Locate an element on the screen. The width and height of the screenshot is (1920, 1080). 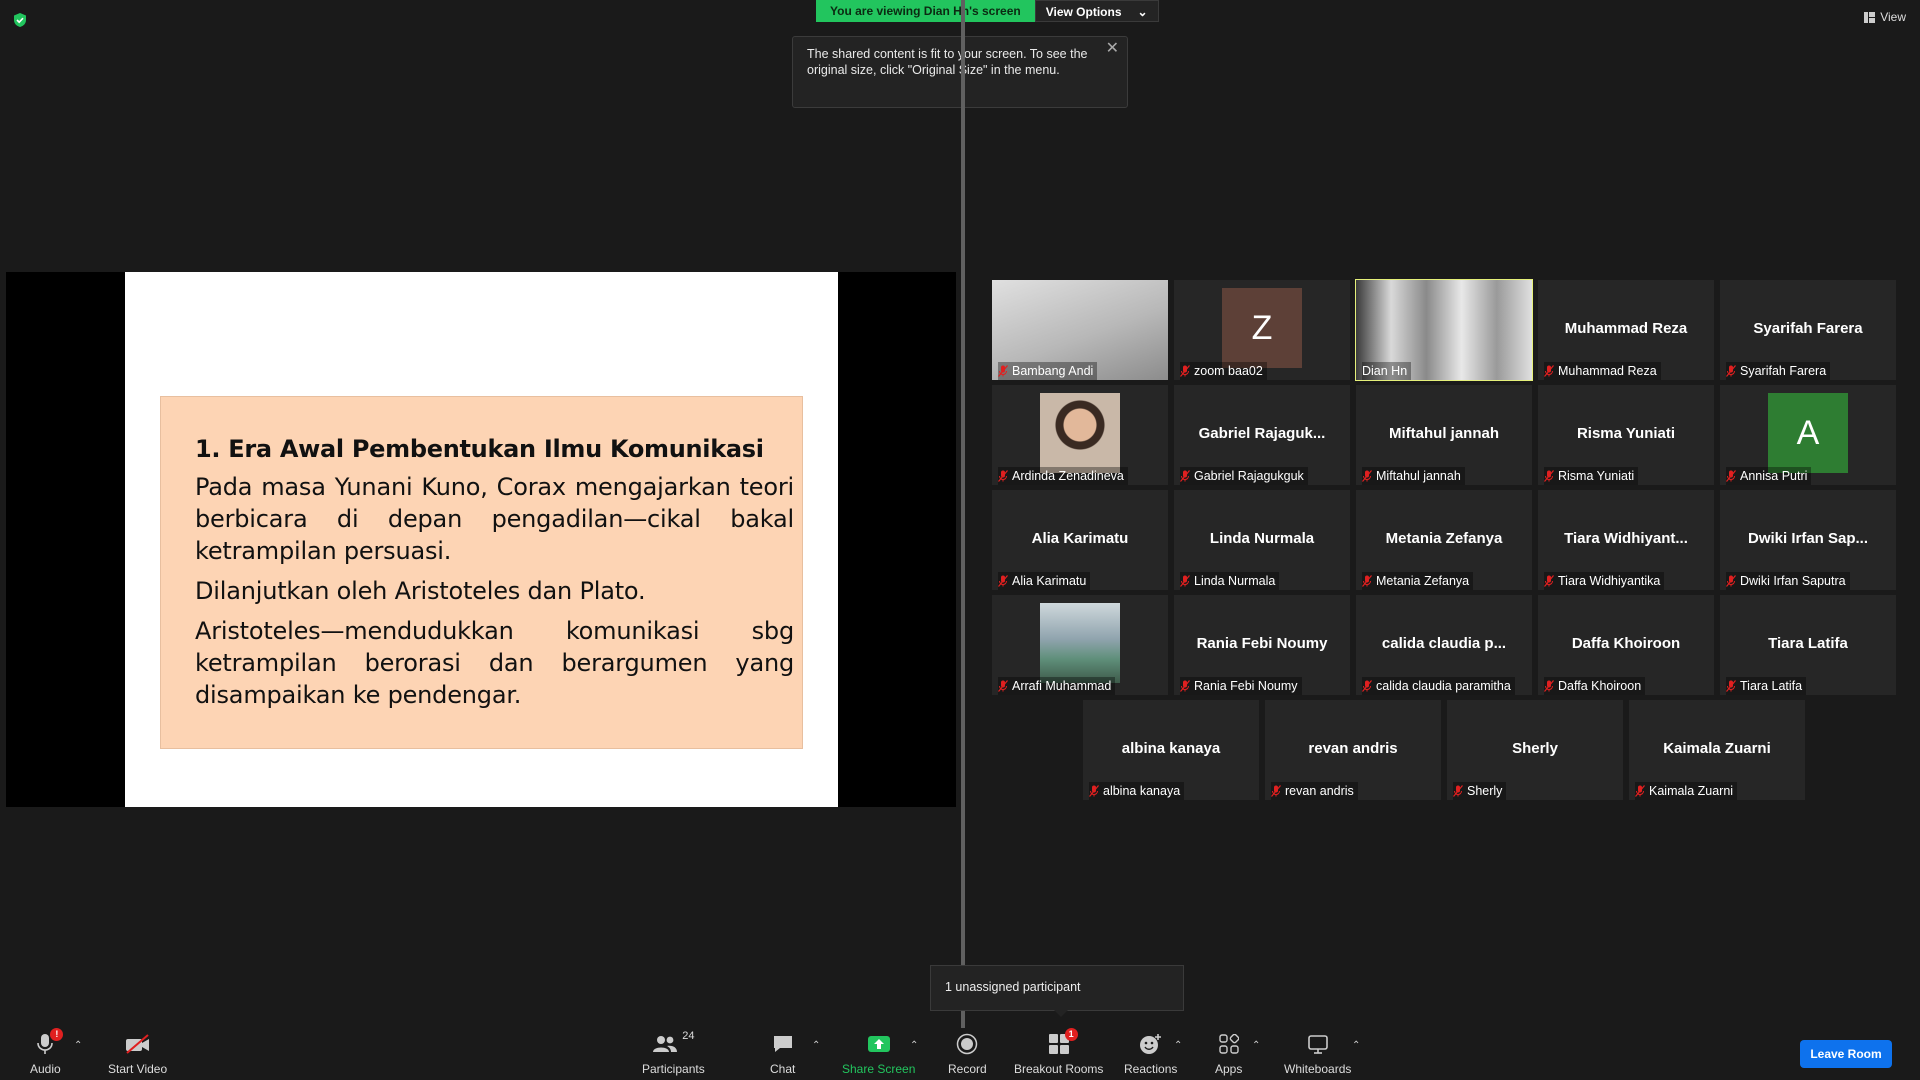
chat-options-caret-icon: ⌃ is located at coordinates (816, 1045).